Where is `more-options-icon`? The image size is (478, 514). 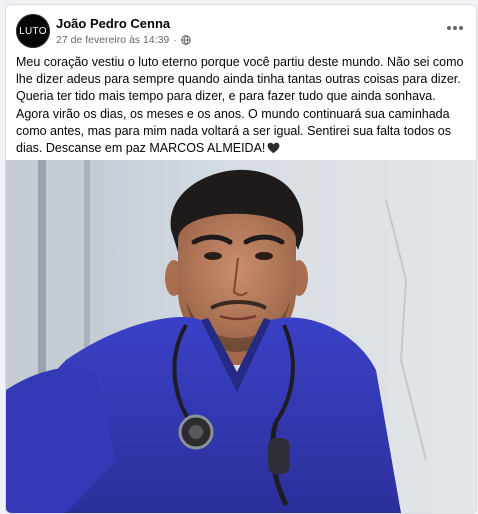 more-options-icon is located at coordinates (455, 28).